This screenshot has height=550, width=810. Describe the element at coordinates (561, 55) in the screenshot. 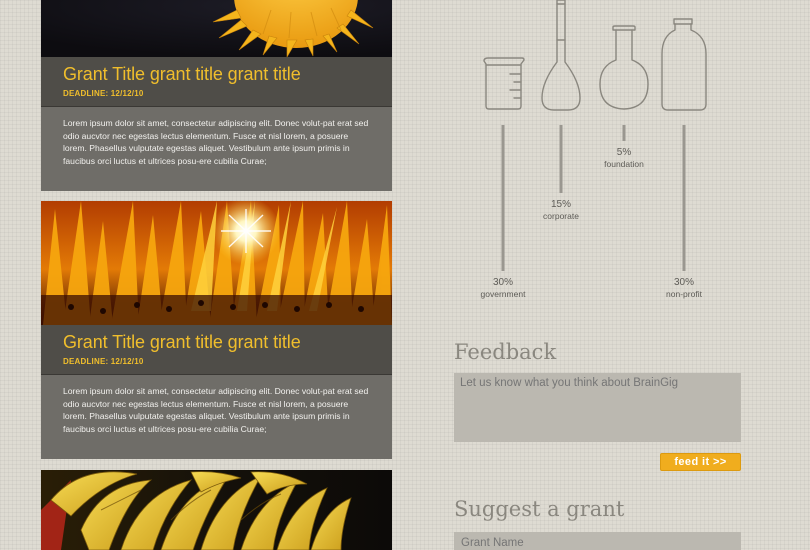

I see `volumetric-flask-icon` at that location.